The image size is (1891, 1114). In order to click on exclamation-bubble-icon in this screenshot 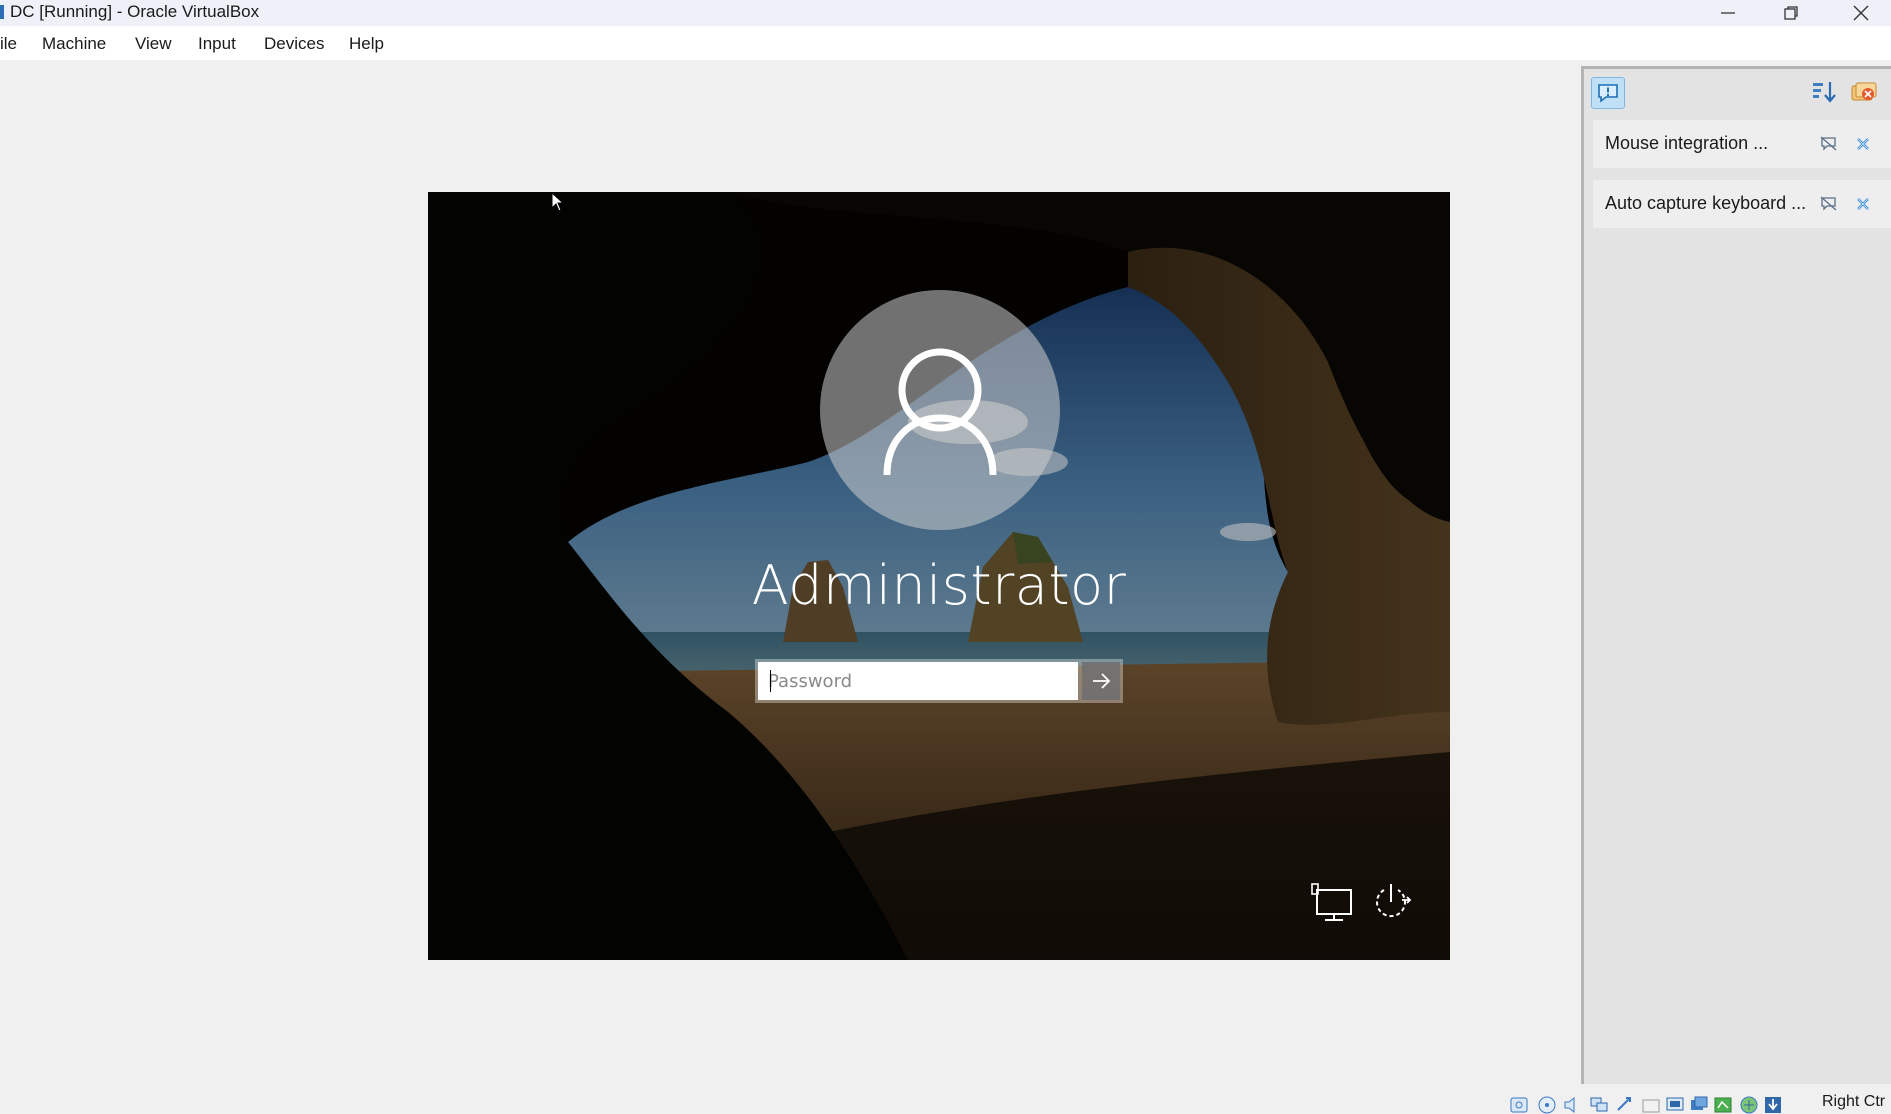, I will do `click(1608, 93)`.